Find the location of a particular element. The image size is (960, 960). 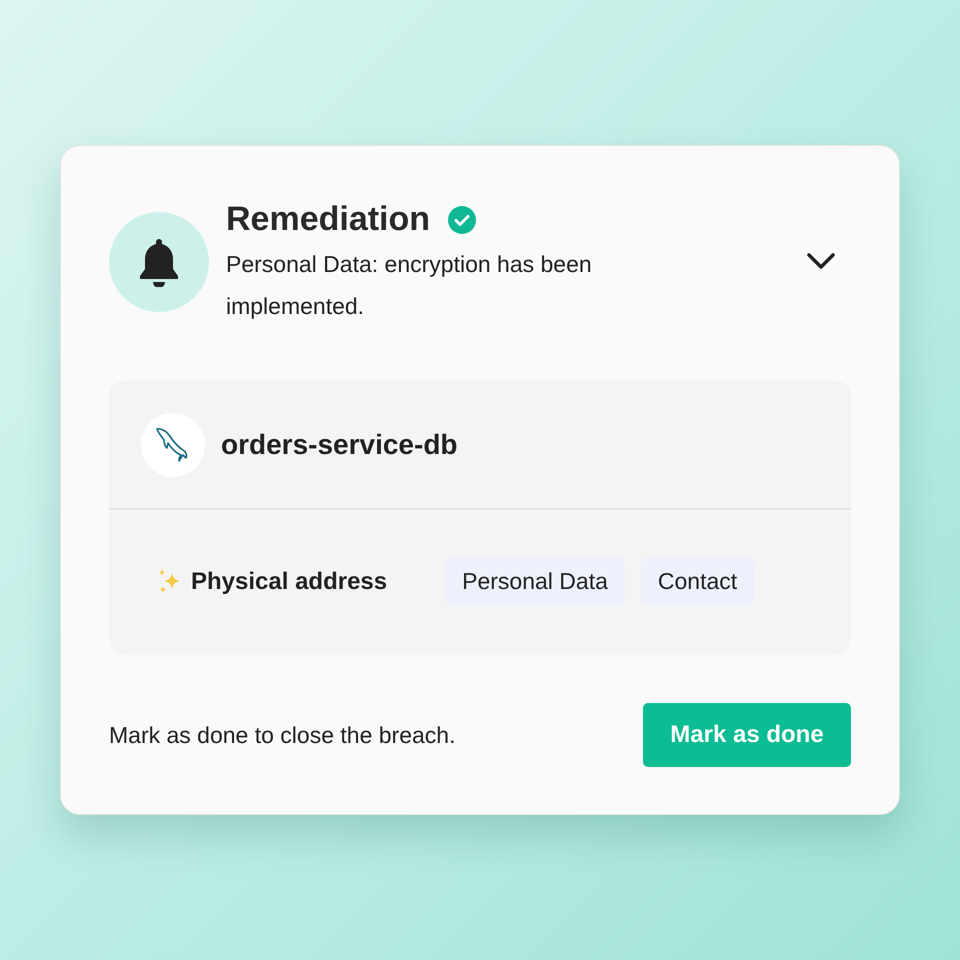

chevron-down-icon is located at coordinates (821, 261).